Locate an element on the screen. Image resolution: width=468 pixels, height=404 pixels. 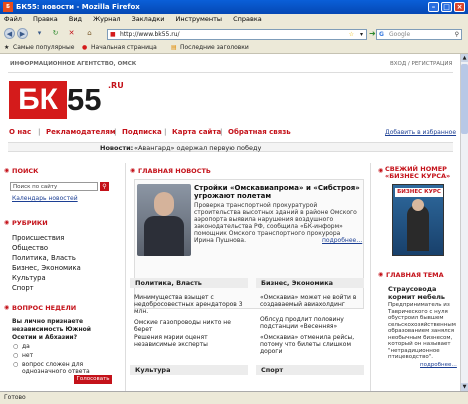
menu-tools: Инструменты is located at coordinates (199, 19).